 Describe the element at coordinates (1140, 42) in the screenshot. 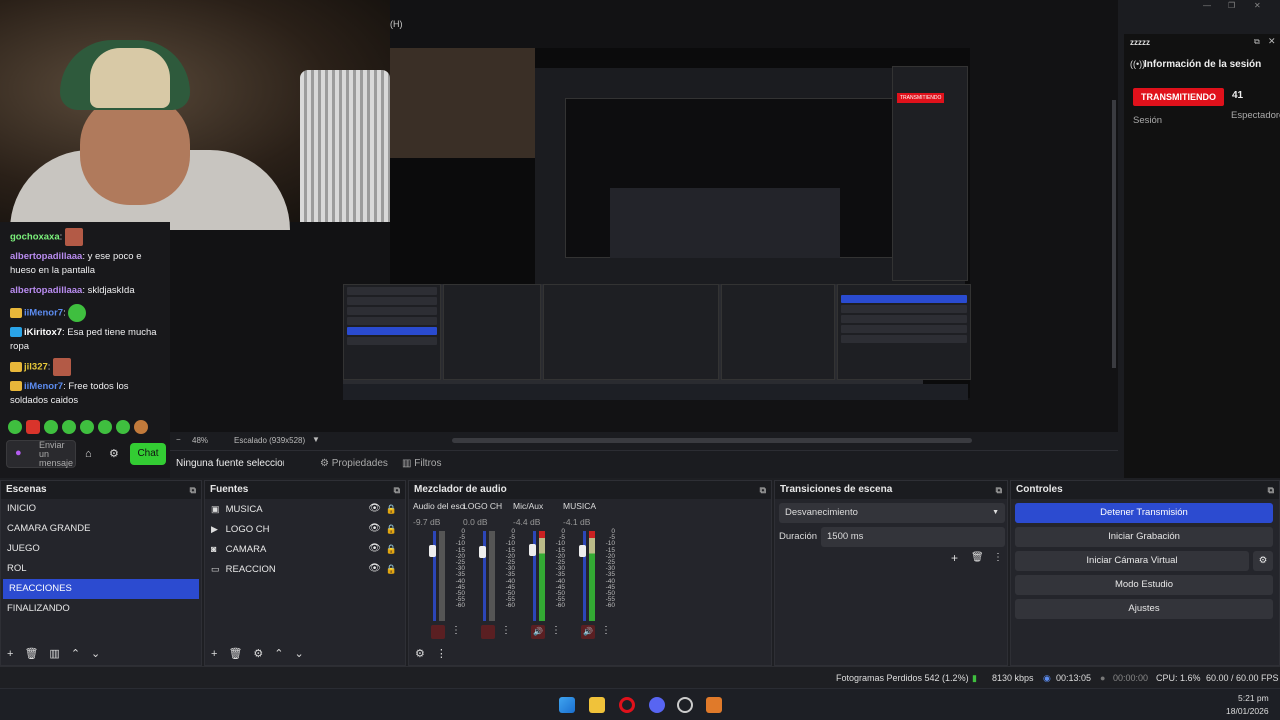

I see `dock-title: zzzzz` at that location.